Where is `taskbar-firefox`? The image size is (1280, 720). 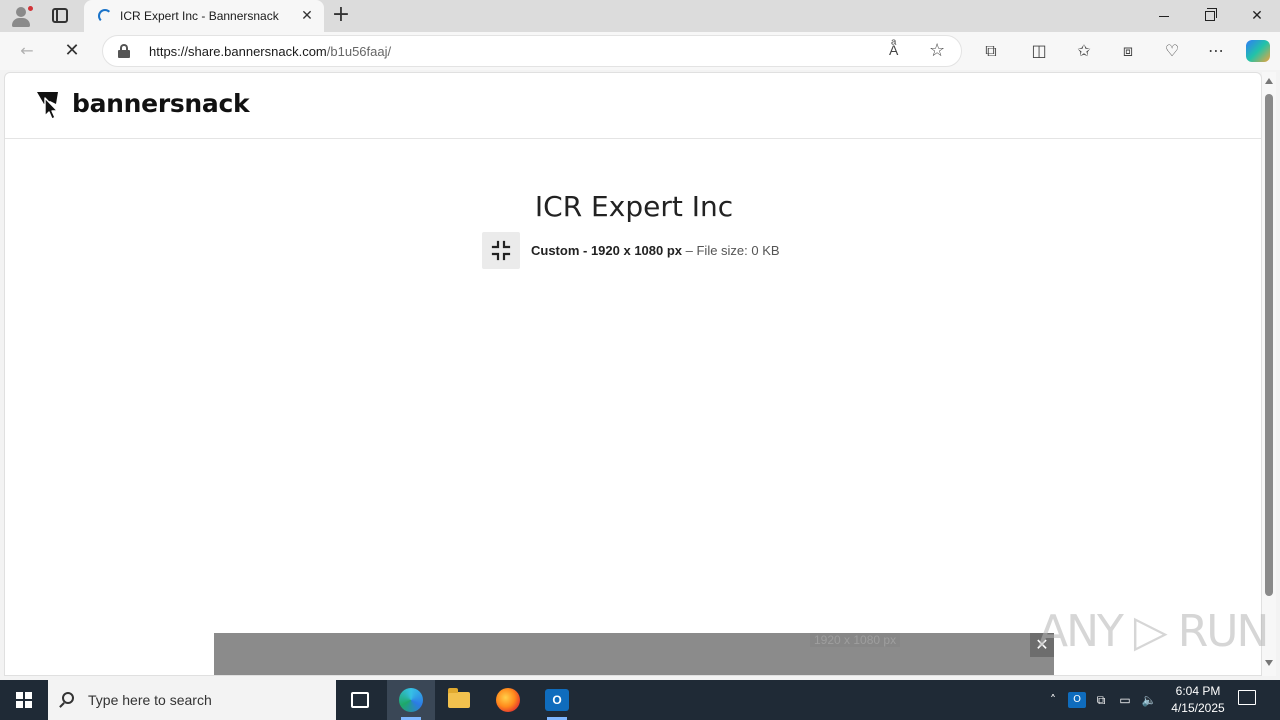
taskbar-firefox is located at coordinates (508, 700).